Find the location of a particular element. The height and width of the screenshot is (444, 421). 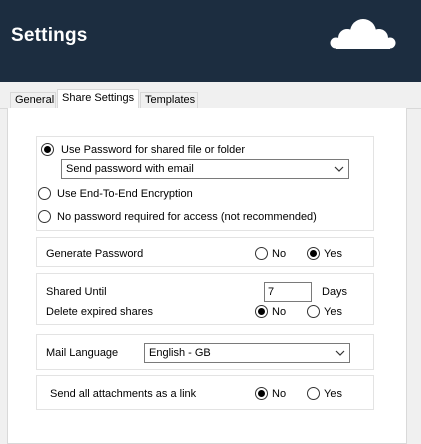

delete-expired-label: Delete expired shares is located at coordinates (100, 312).